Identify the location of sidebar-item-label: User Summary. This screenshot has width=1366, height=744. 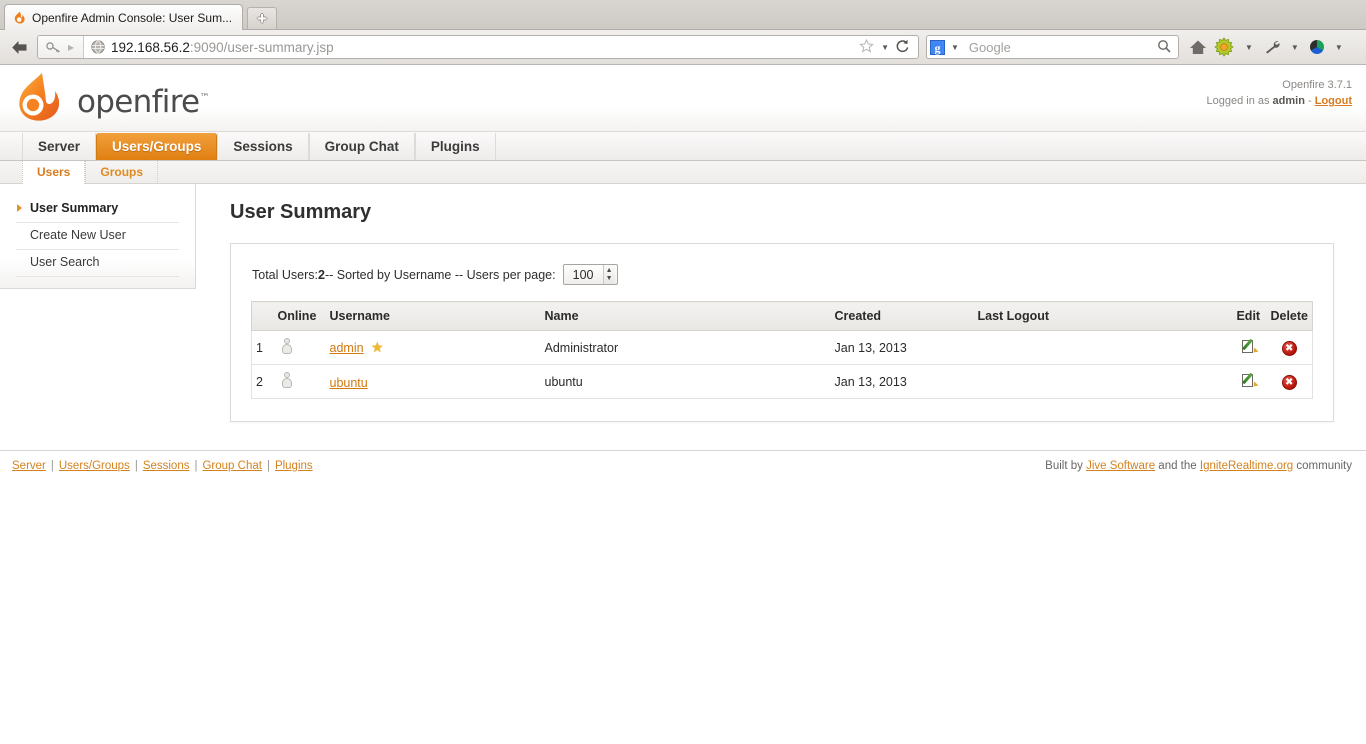
(74, 208).